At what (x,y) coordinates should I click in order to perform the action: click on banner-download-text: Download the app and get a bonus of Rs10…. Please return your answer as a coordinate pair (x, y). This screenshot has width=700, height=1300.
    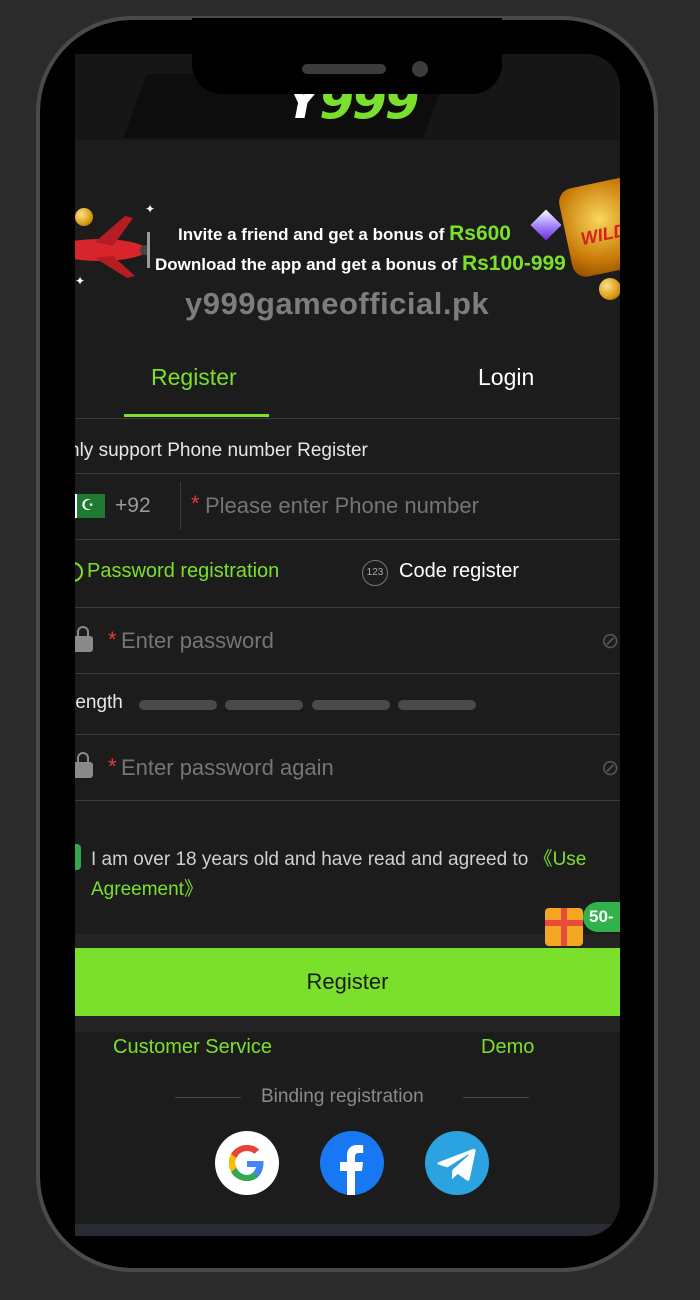
    Looking at the image, I should click on (360, 263).